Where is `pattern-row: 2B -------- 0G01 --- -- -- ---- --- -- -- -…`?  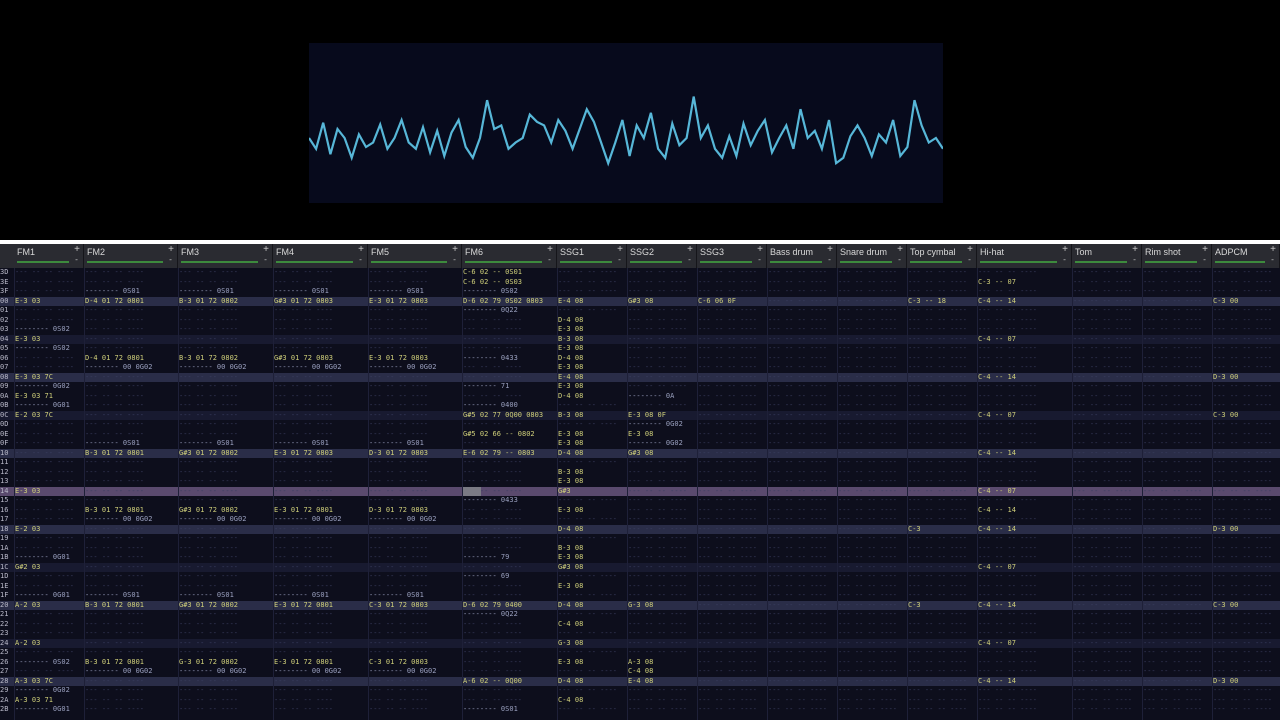
pattern-row: 2B -------- 0G01 --- -- -- ---- --- -- -- -… is located at coordinates (640, 710).